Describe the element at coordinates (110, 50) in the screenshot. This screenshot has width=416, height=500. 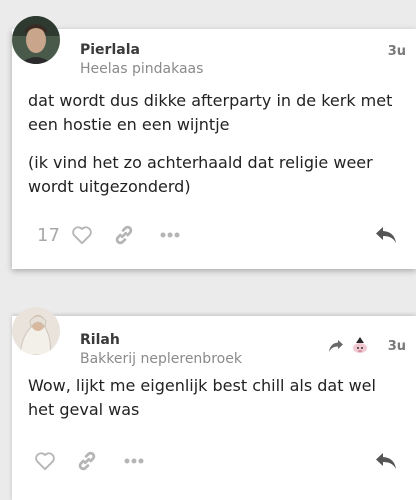
I see `username: Pierlala` at that location.